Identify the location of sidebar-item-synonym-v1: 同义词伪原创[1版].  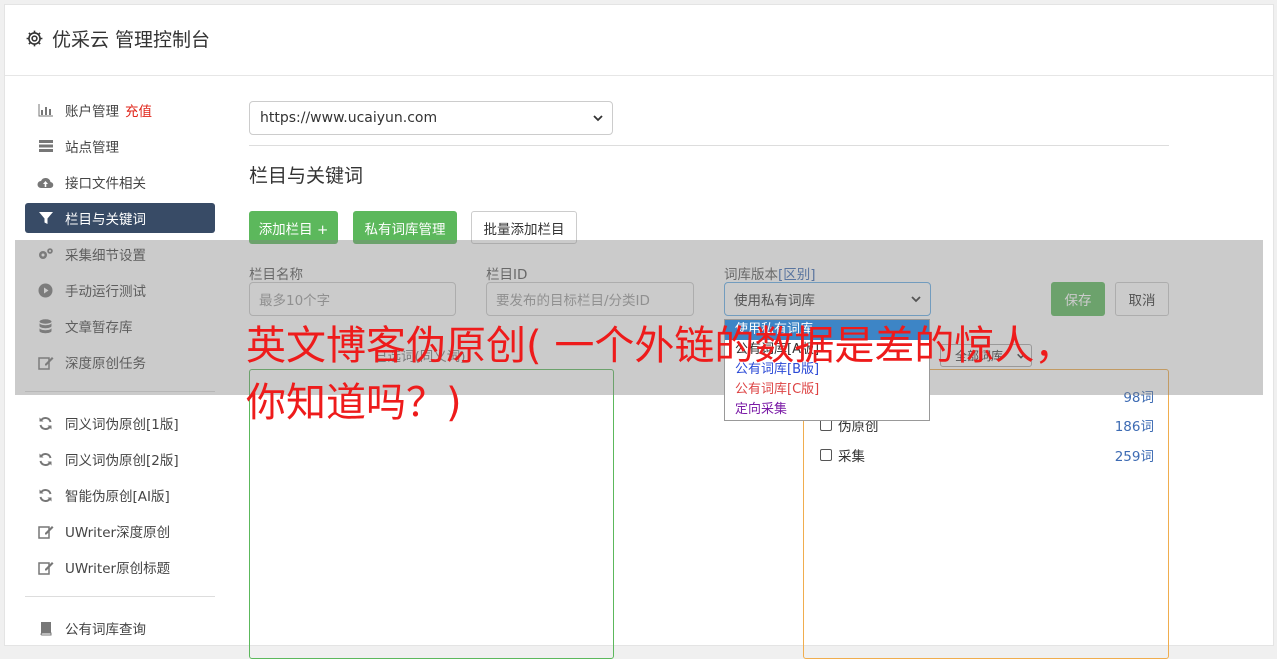
(120, 423).